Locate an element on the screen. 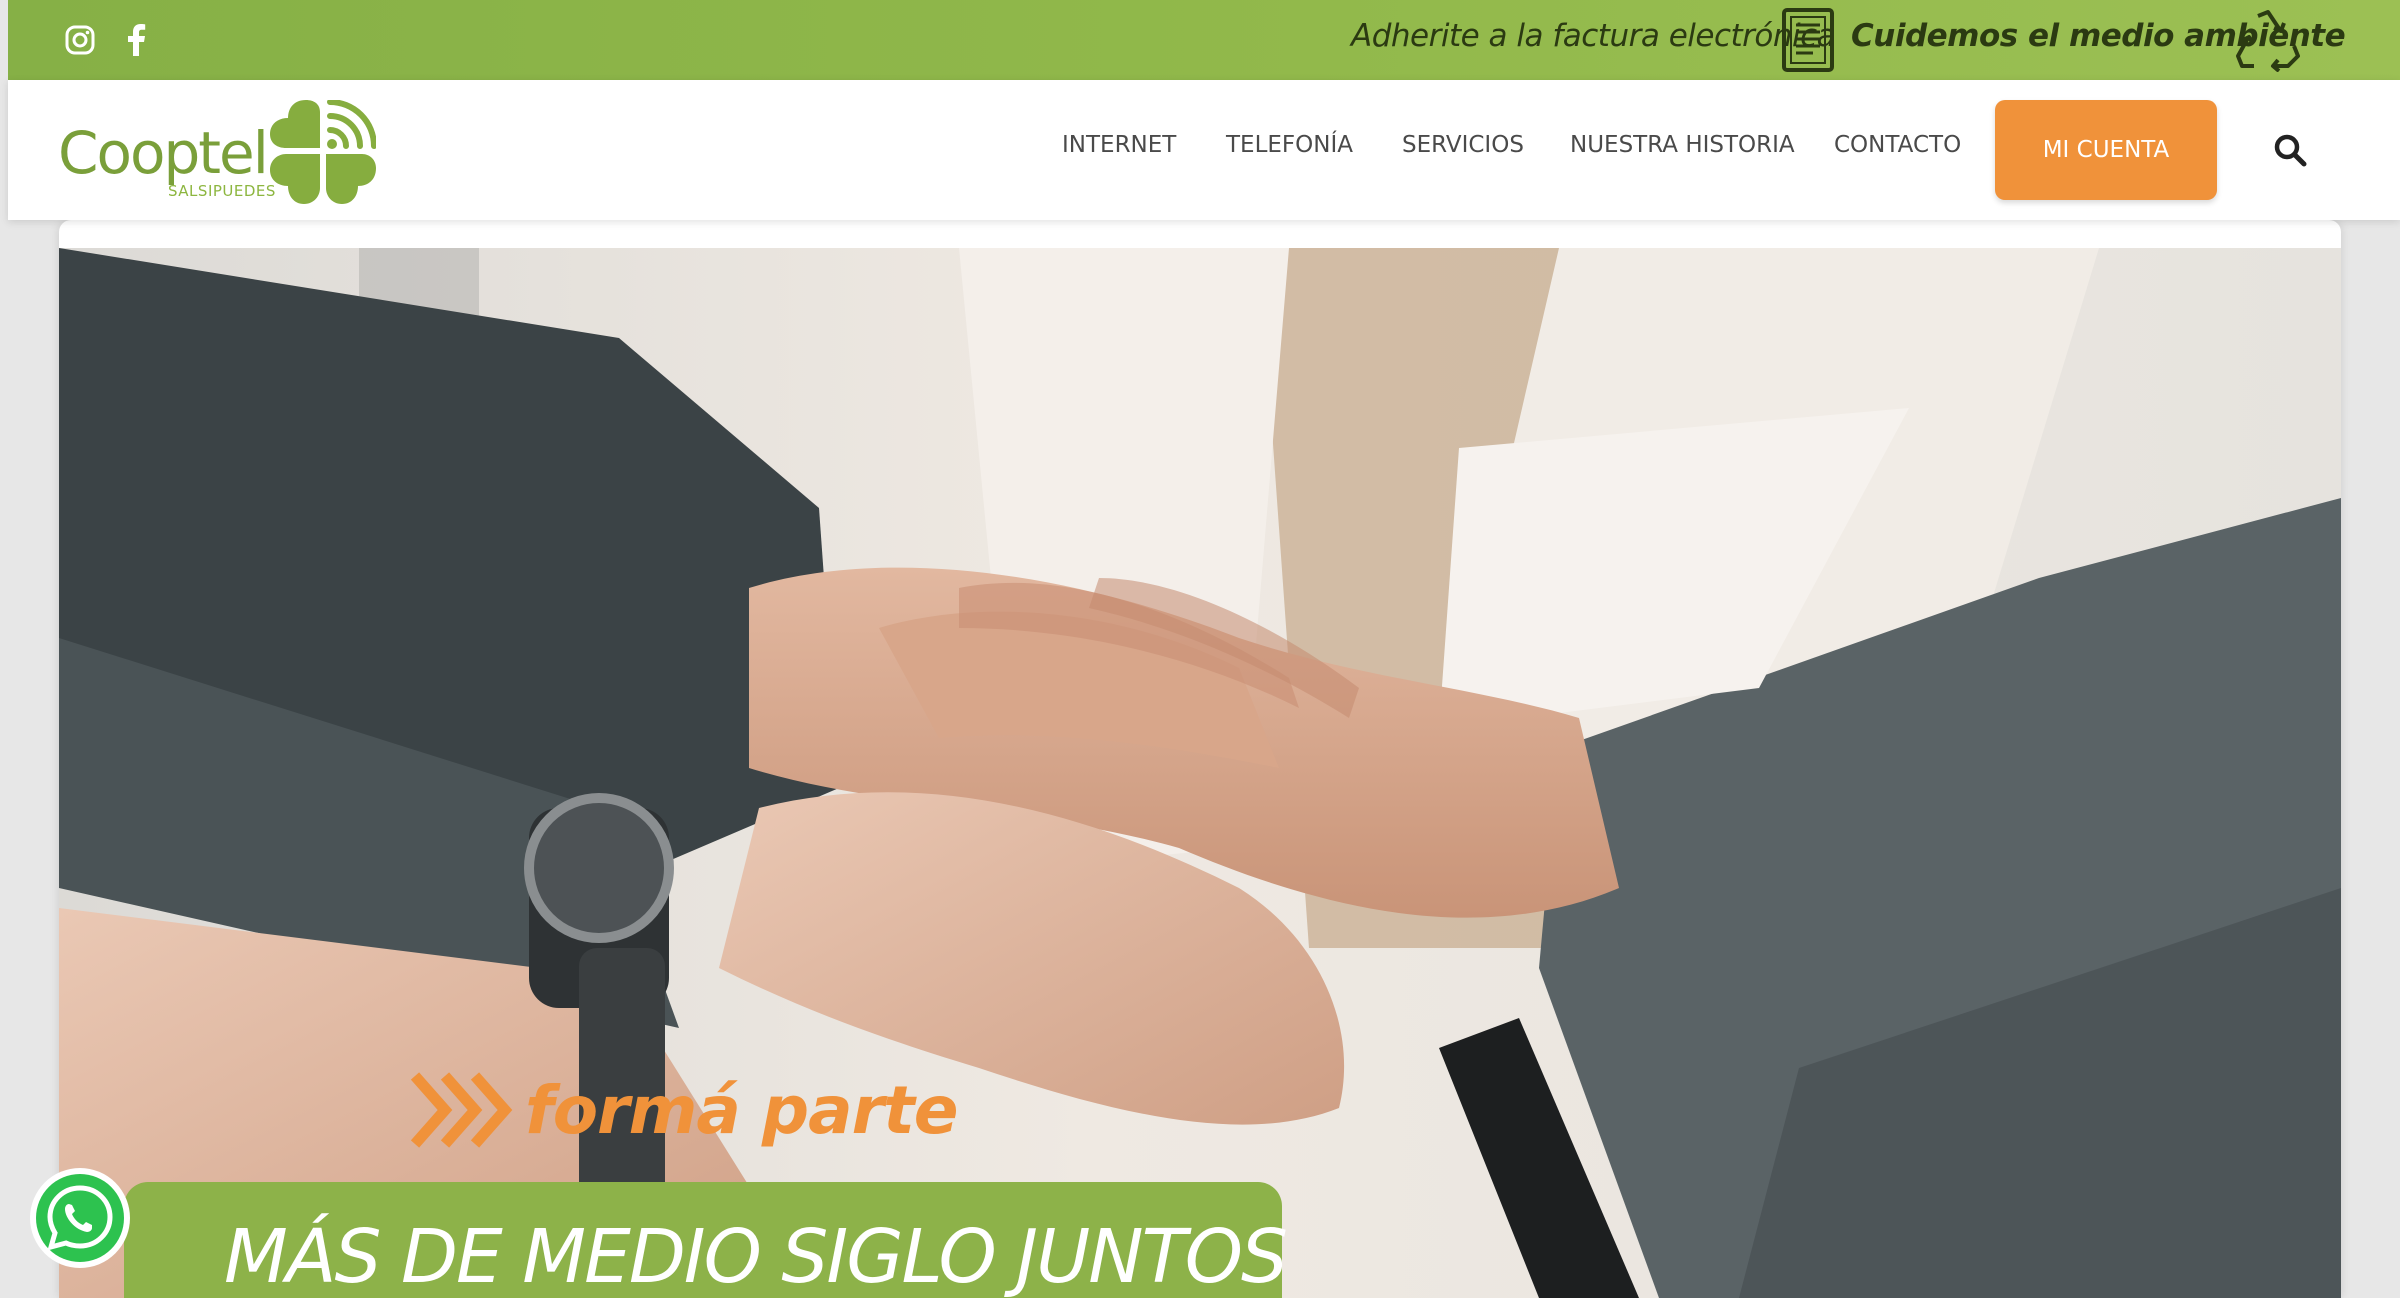 The image size is (2400, 1298). recycle-icon is located at coordinates (2268, 41).